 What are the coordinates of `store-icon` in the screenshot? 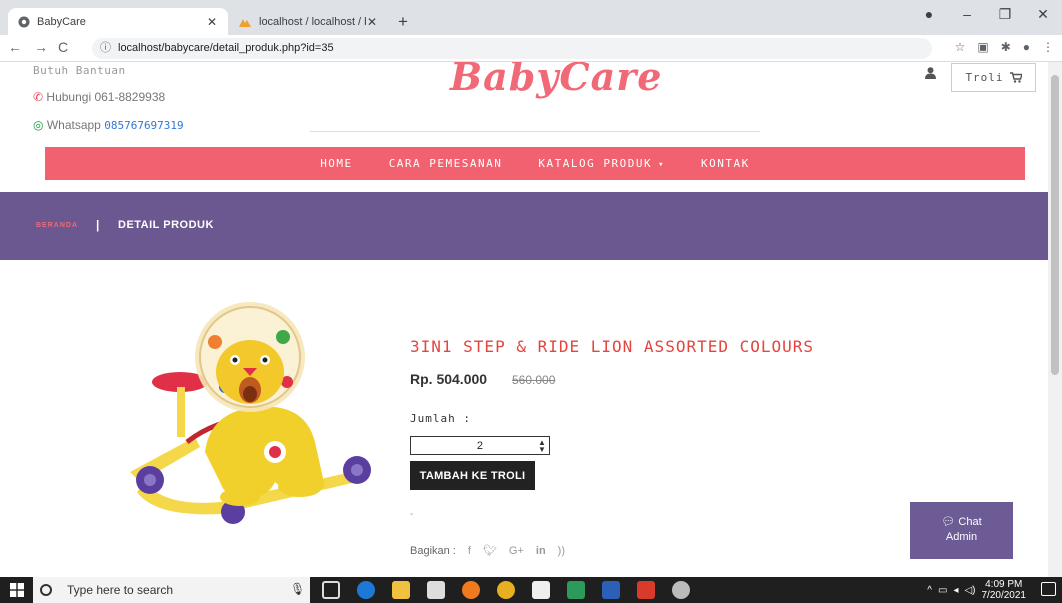 It's located at (541, 590).